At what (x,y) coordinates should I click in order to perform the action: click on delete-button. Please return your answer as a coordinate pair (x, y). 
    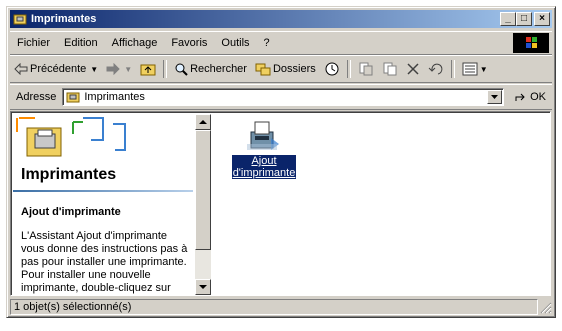
    Looking at the image, I should click on (413, 69).